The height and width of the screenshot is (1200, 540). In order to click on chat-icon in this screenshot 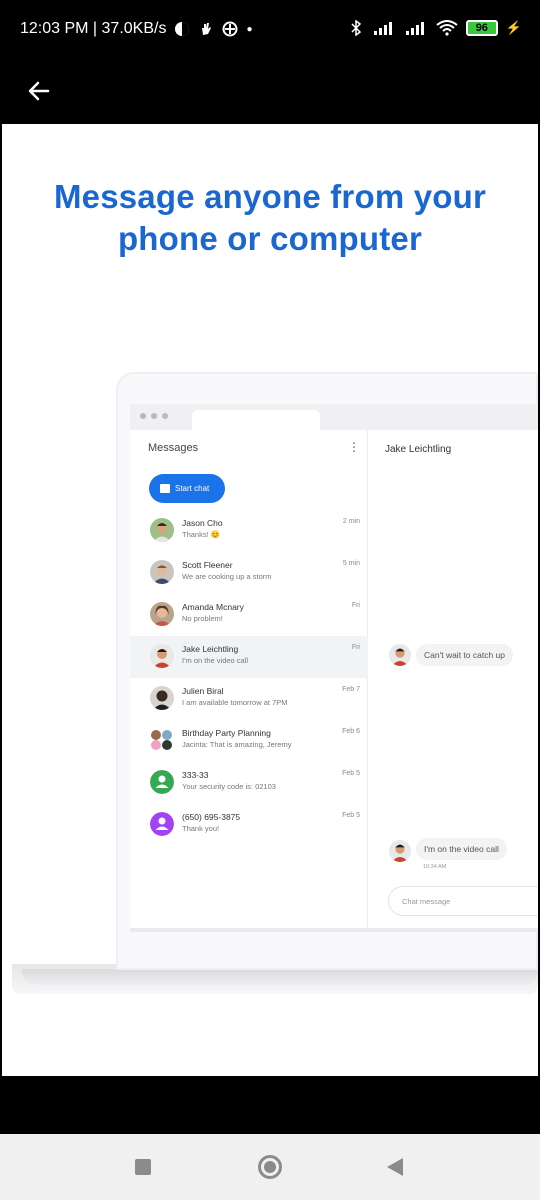, I will do `click(165, 488)`.